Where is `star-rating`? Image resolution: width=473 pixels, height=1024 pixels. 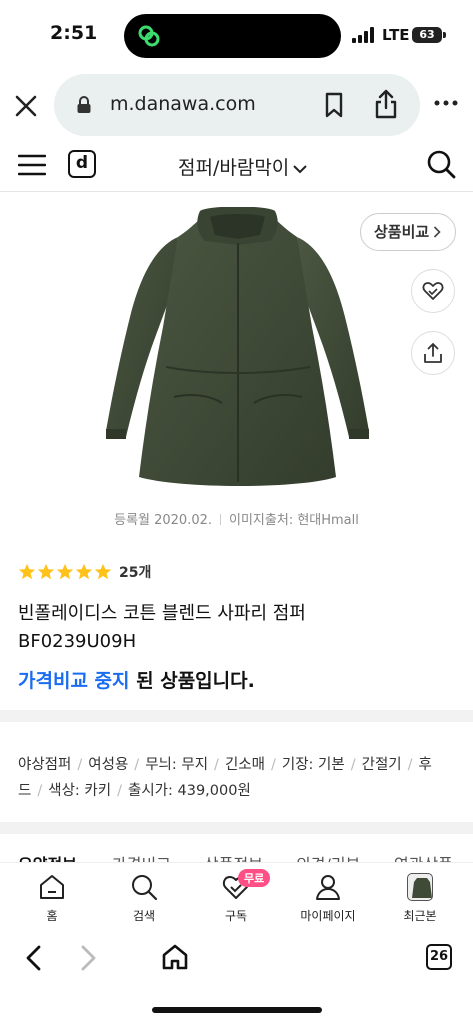 star-rating is located at coordinates (65, 572).